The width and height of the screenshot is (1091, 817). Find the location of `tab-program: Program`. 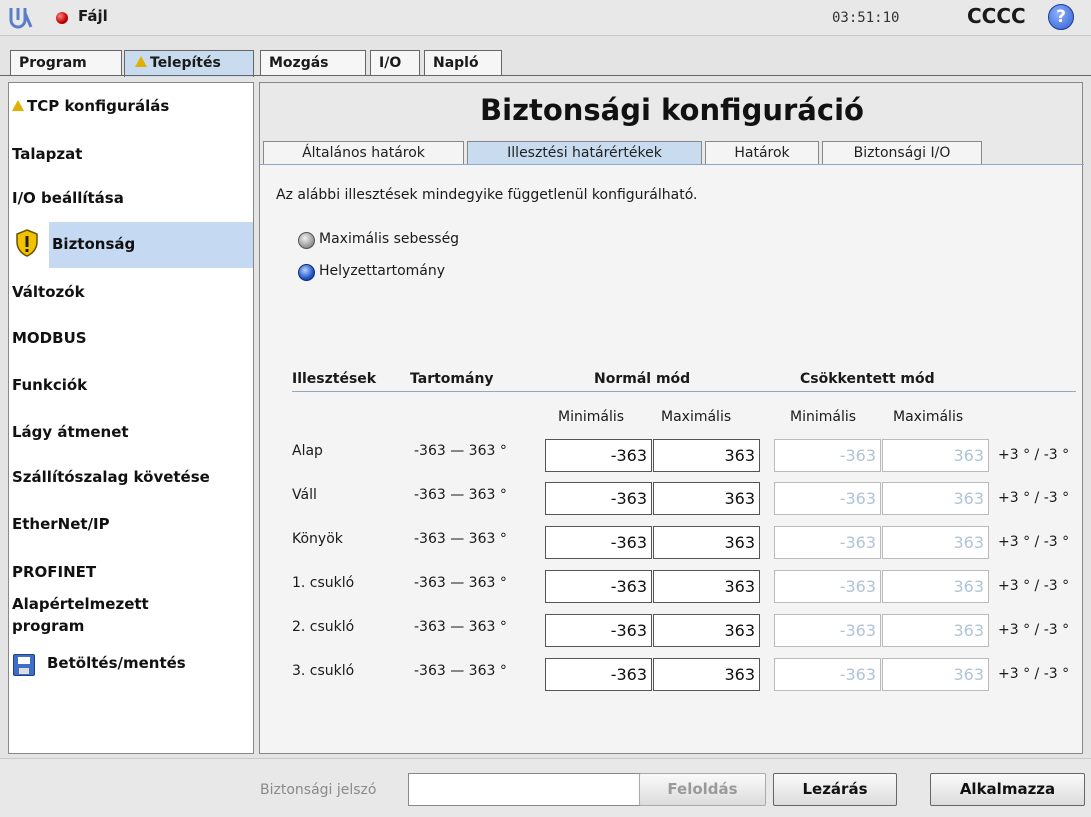

tab-program: Program is located at coordinates (66, 63).